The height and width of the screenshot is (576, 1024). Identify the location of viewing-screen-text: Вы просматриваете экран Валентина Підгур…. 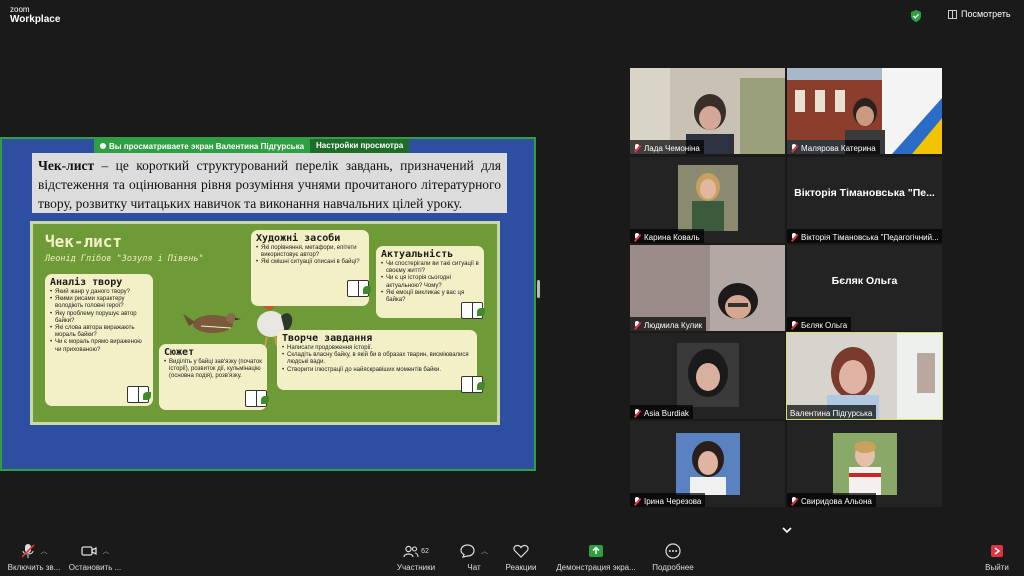
(207, 146).